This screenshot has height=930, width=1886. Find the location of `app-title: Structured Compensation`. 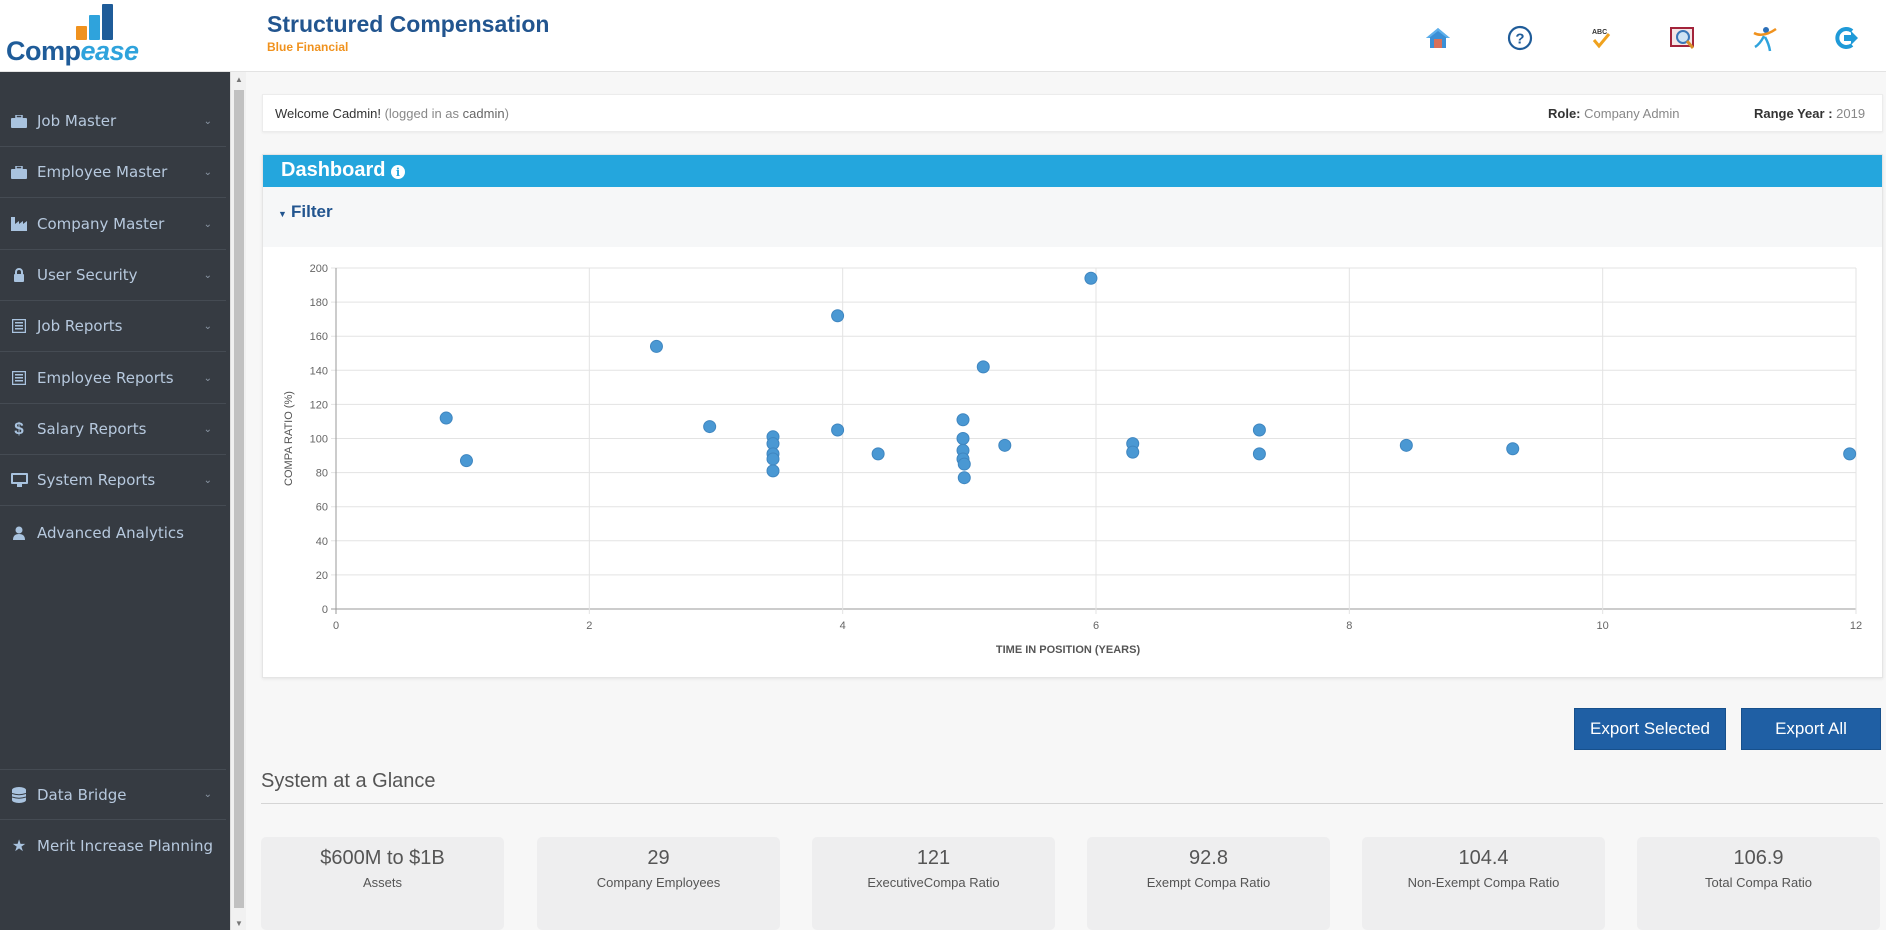

app-title: Structured Compensation is located at coordinates (408, 24).